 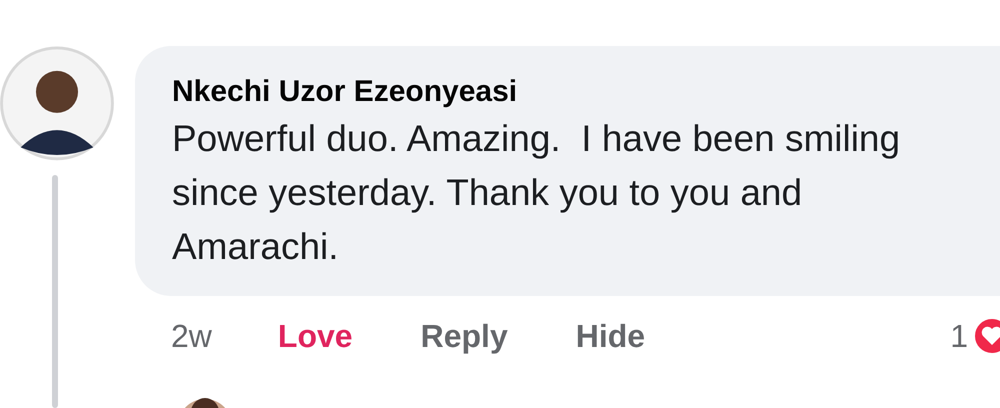 I want to click on comment-time: 2w, so click(x=191, y=336).